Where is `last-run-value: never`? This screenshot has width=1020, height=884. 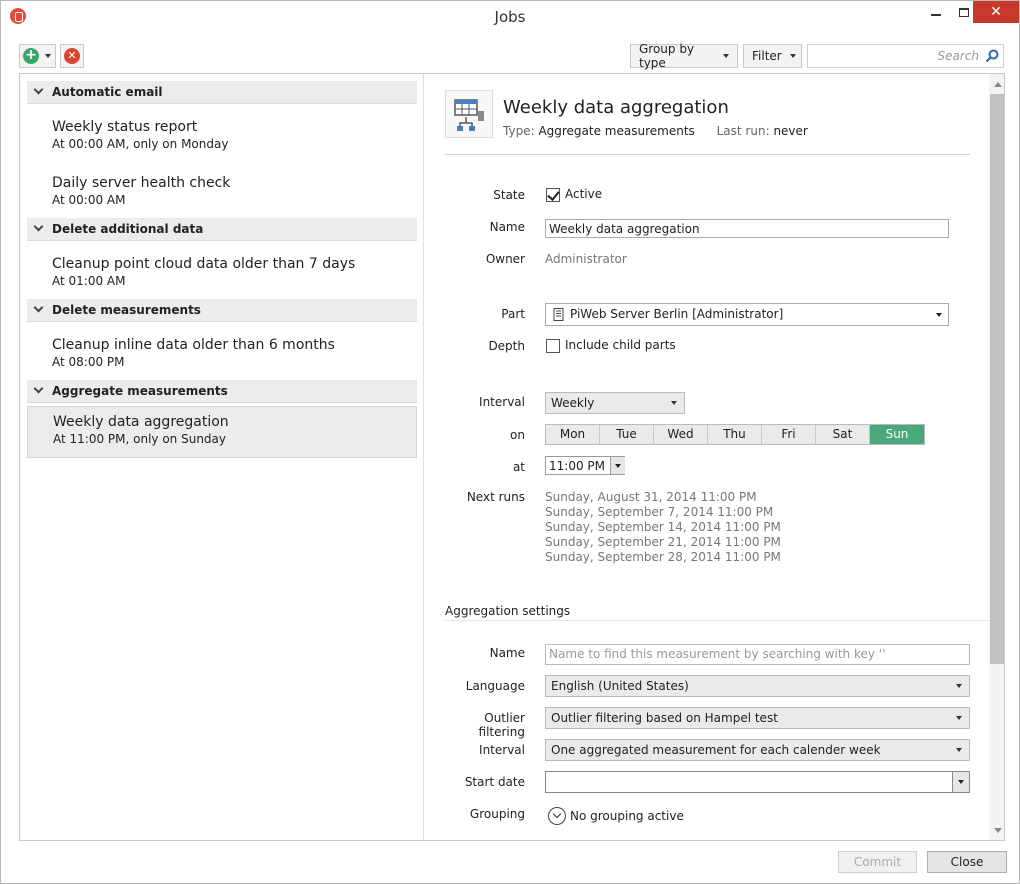 last-run-value: never is located at coordinates (790, 131).